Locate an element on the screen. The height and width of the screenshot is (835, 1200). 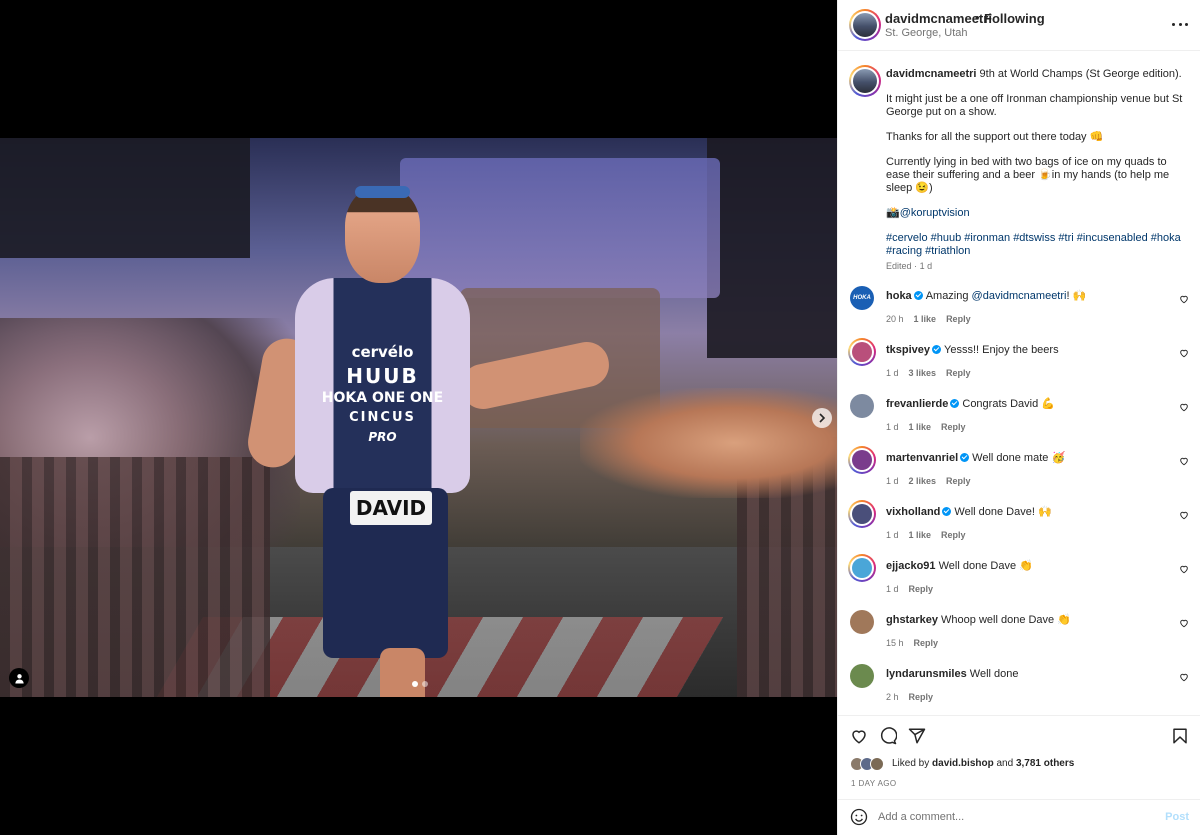
comment-meta: 1 d 2 likes Reply is located at coordinates (928, 481).